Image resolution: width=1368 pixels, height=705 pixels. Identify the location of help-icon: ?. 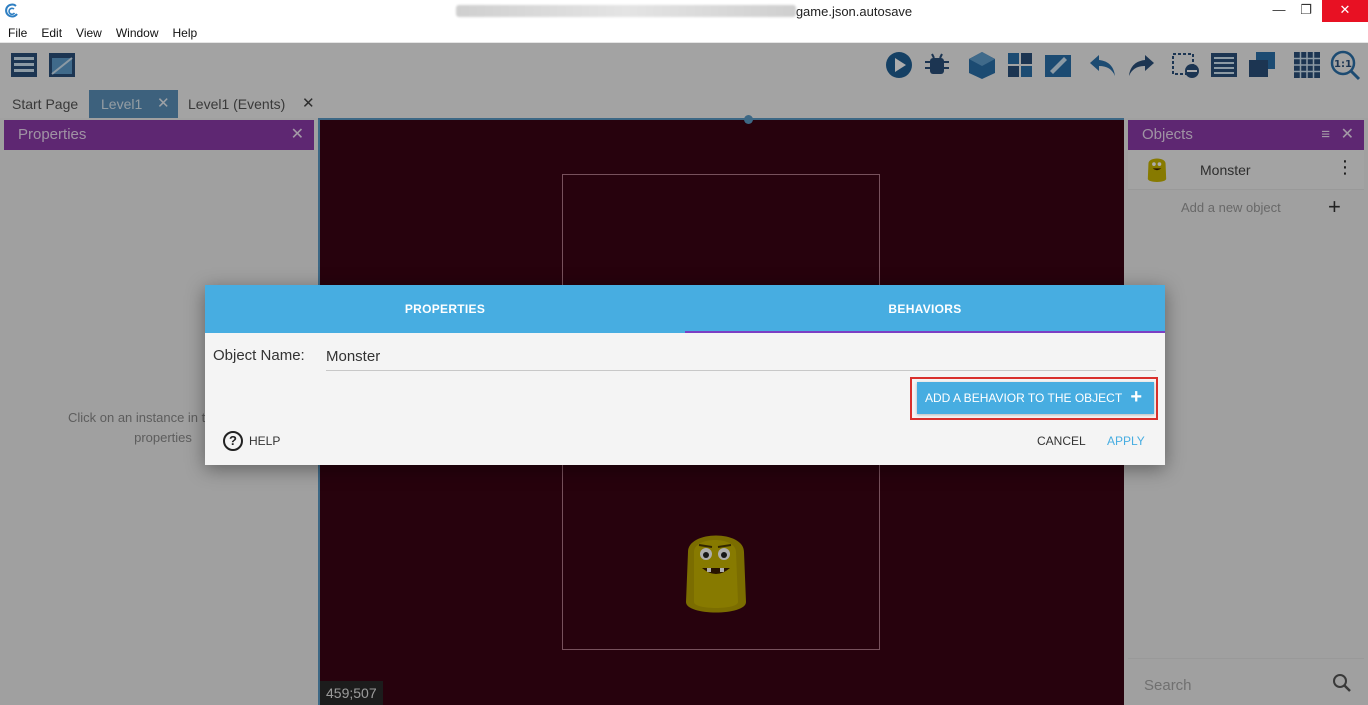
(233, 441).